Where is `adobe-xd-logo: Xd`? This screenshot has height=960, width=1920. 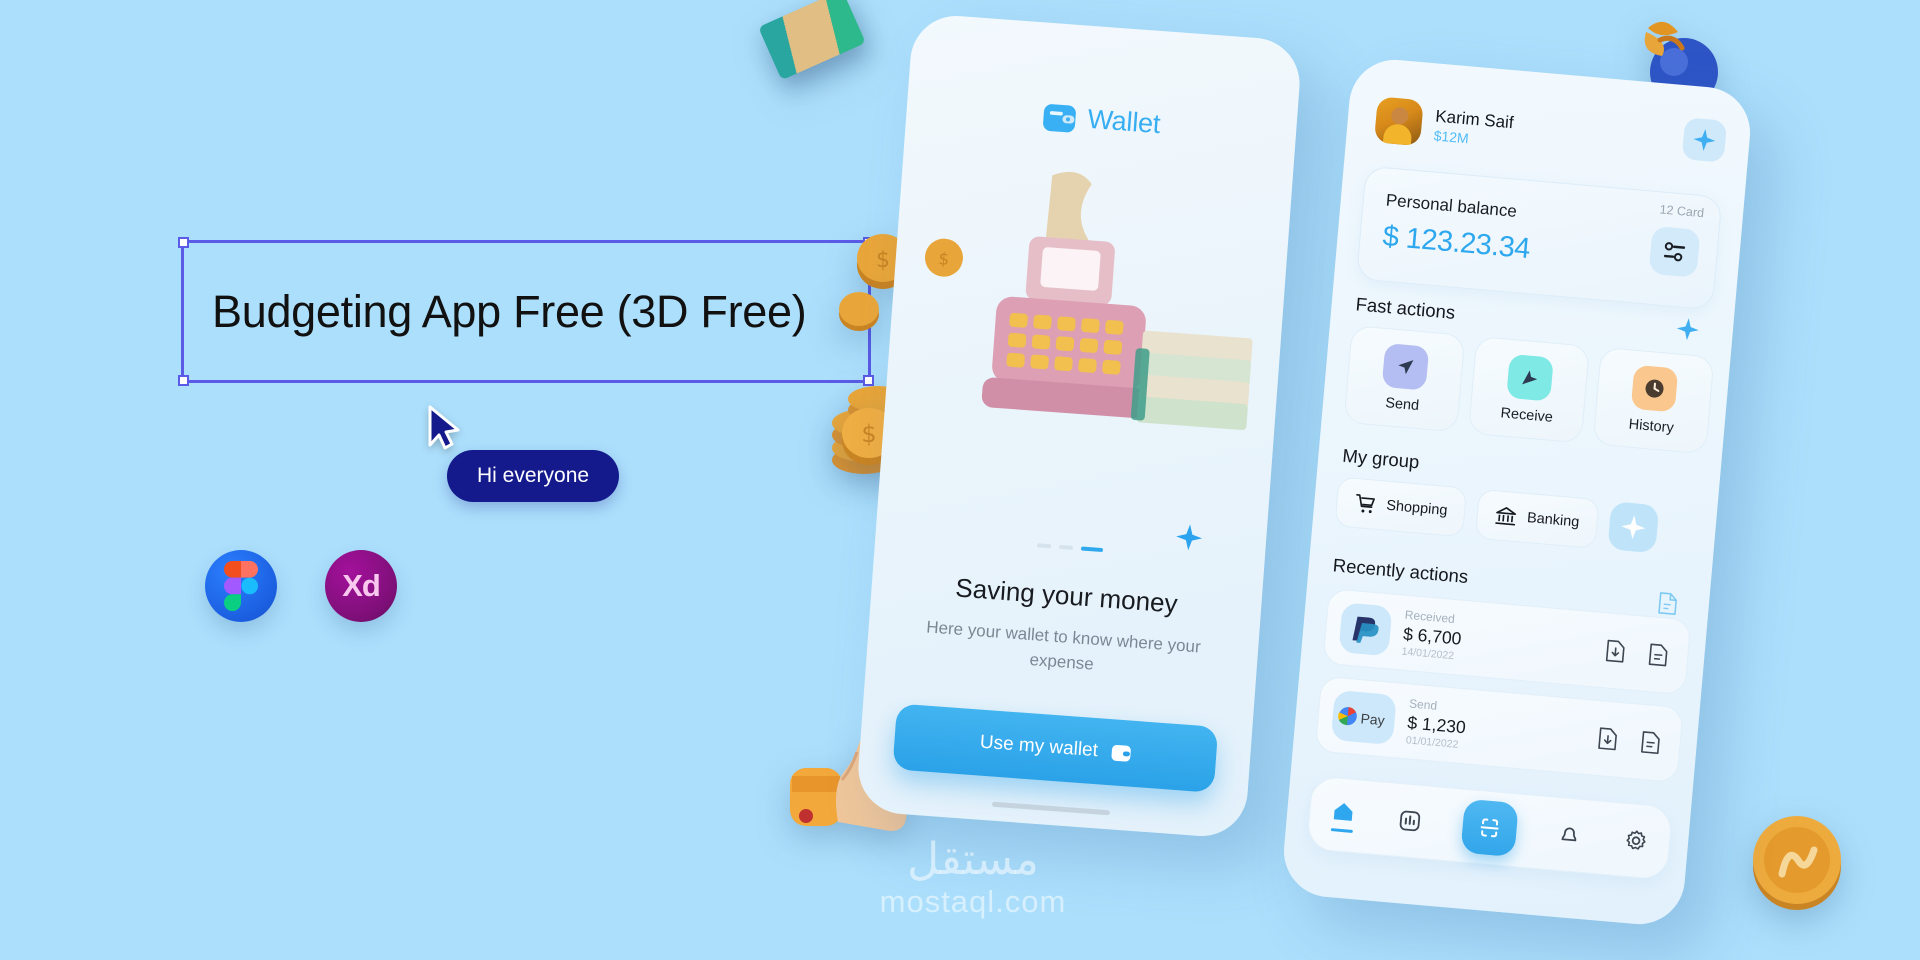 adobe-xd-logo: Xd is located at coordinates (361, 586).